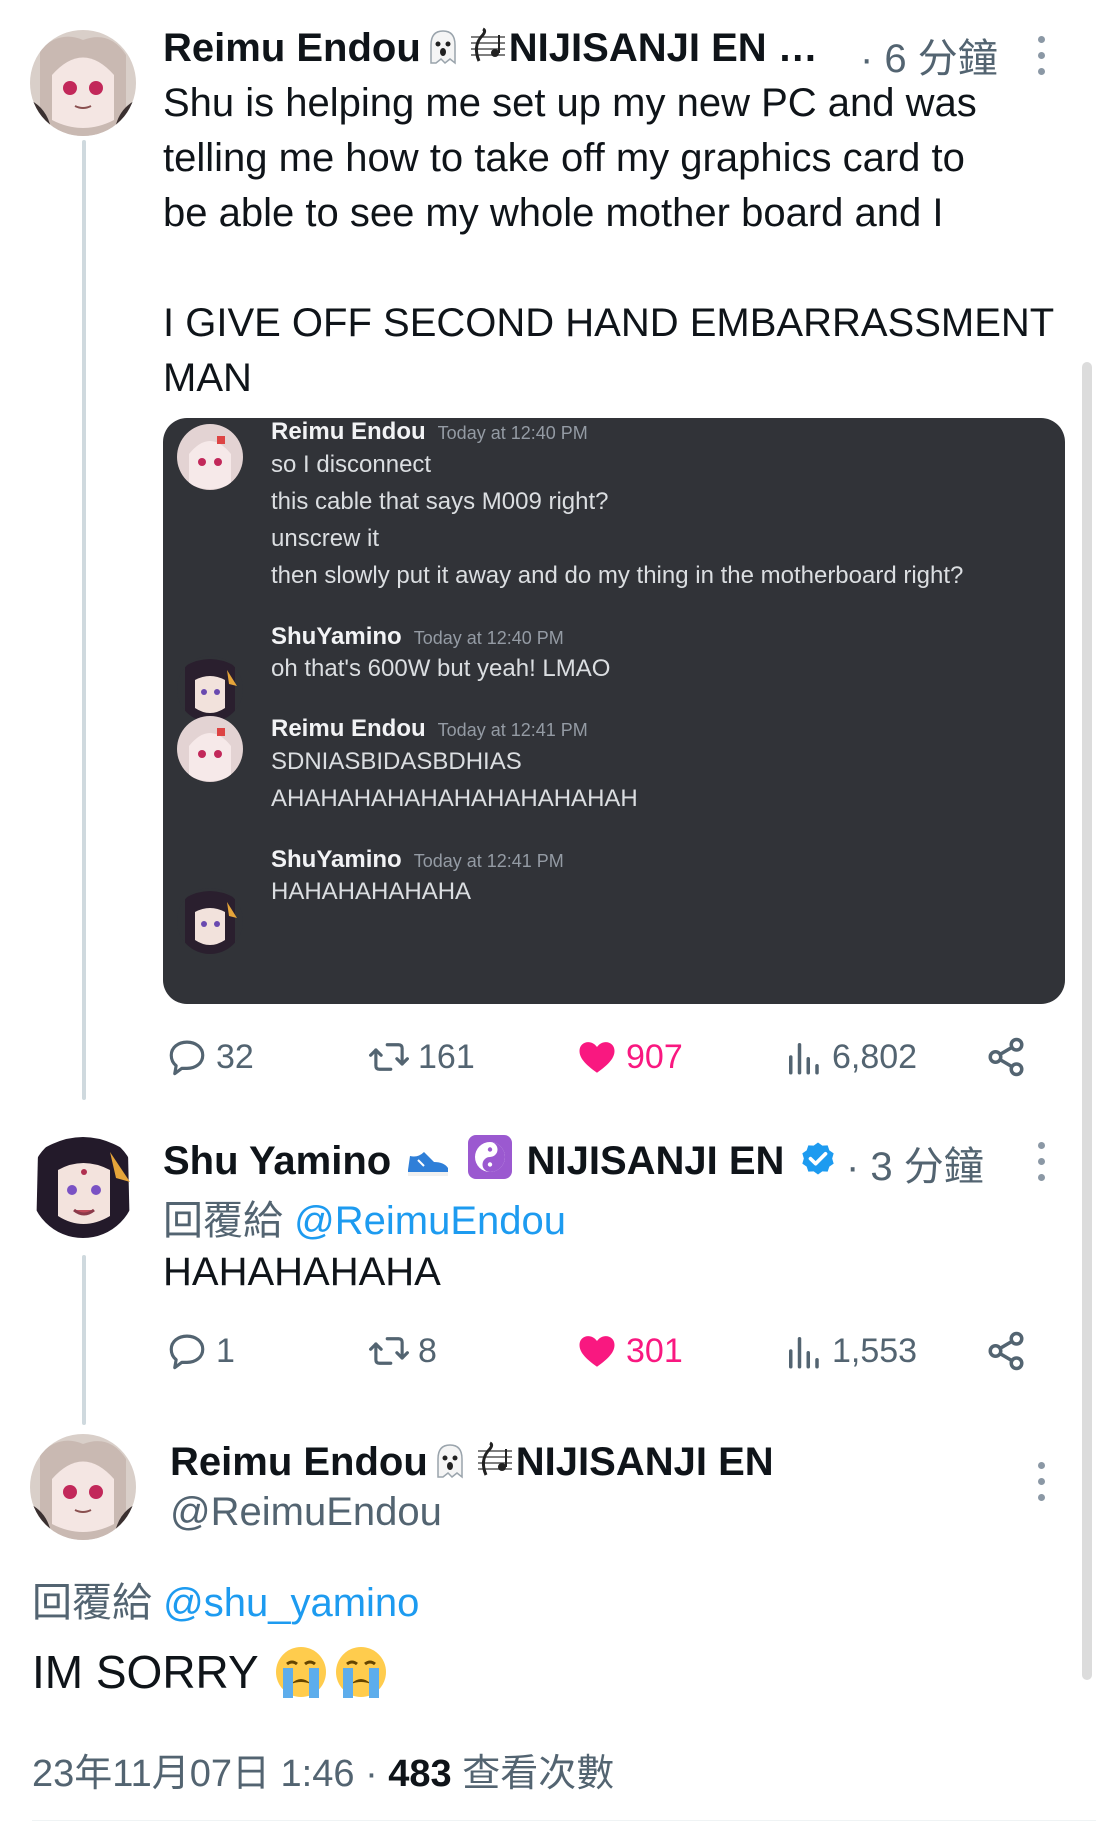 This screenshot has height=1828, width=1096. I want to click on author-name-text: Shu Yamino, so click(277, 1161).